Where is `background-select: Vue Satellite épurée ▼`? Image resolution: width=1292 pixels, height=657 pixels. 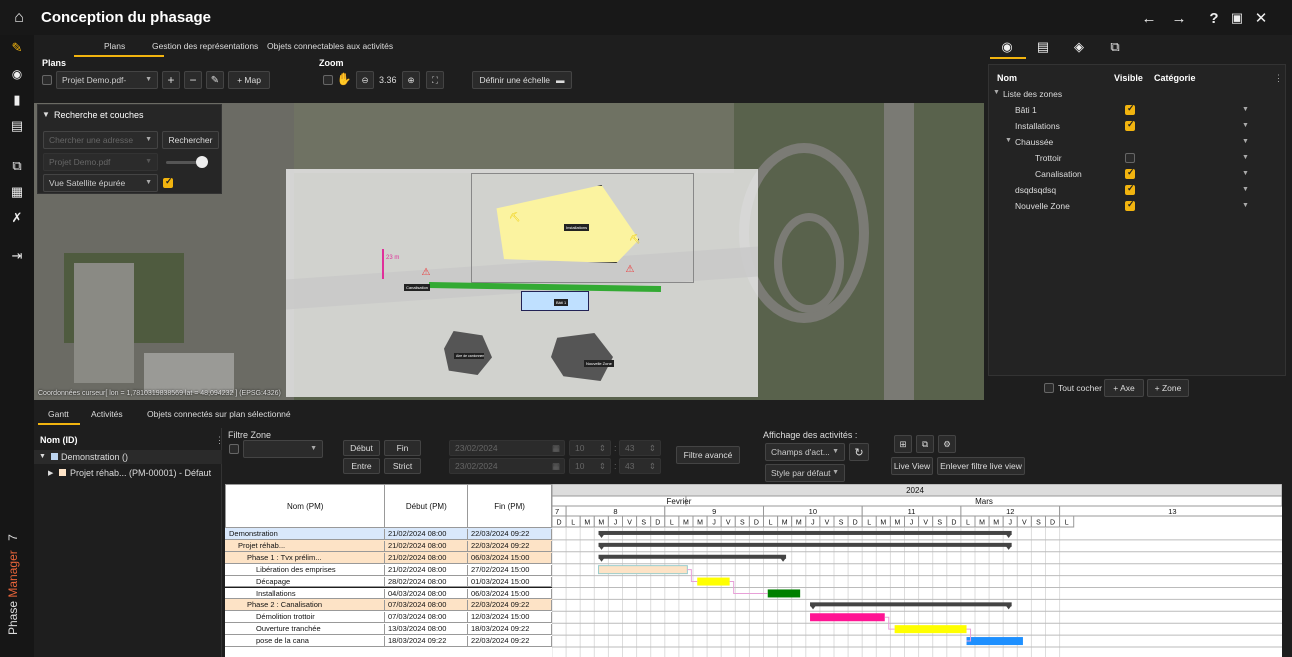 background-select: Vue Satellite épurée ▼ is located at coordinates (100, 183).